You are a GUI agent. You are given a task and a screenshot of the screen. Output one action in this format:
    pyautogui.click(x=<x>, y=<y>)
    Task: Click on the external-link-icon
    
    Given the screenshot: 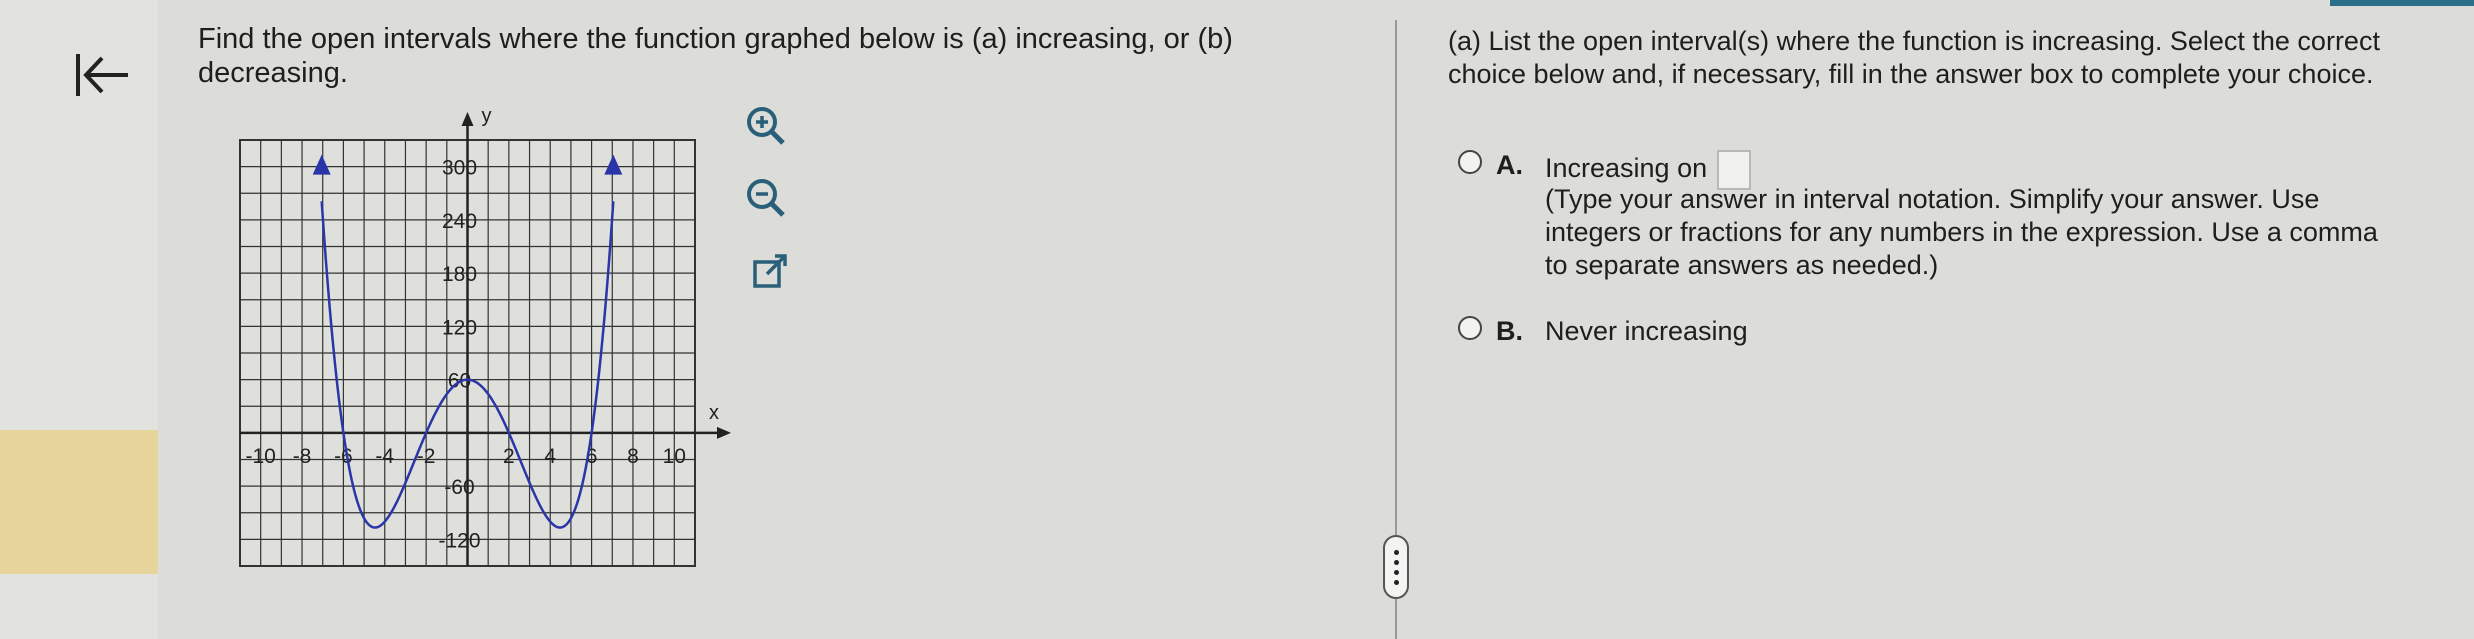 What is the action you would take?
    pyautogui.click(x=770, y=271)
    